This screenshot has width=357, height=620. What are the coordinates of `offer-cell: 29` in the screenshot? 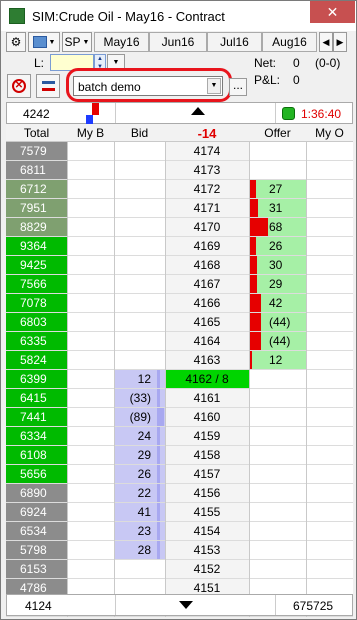 It's located at (277, 284).